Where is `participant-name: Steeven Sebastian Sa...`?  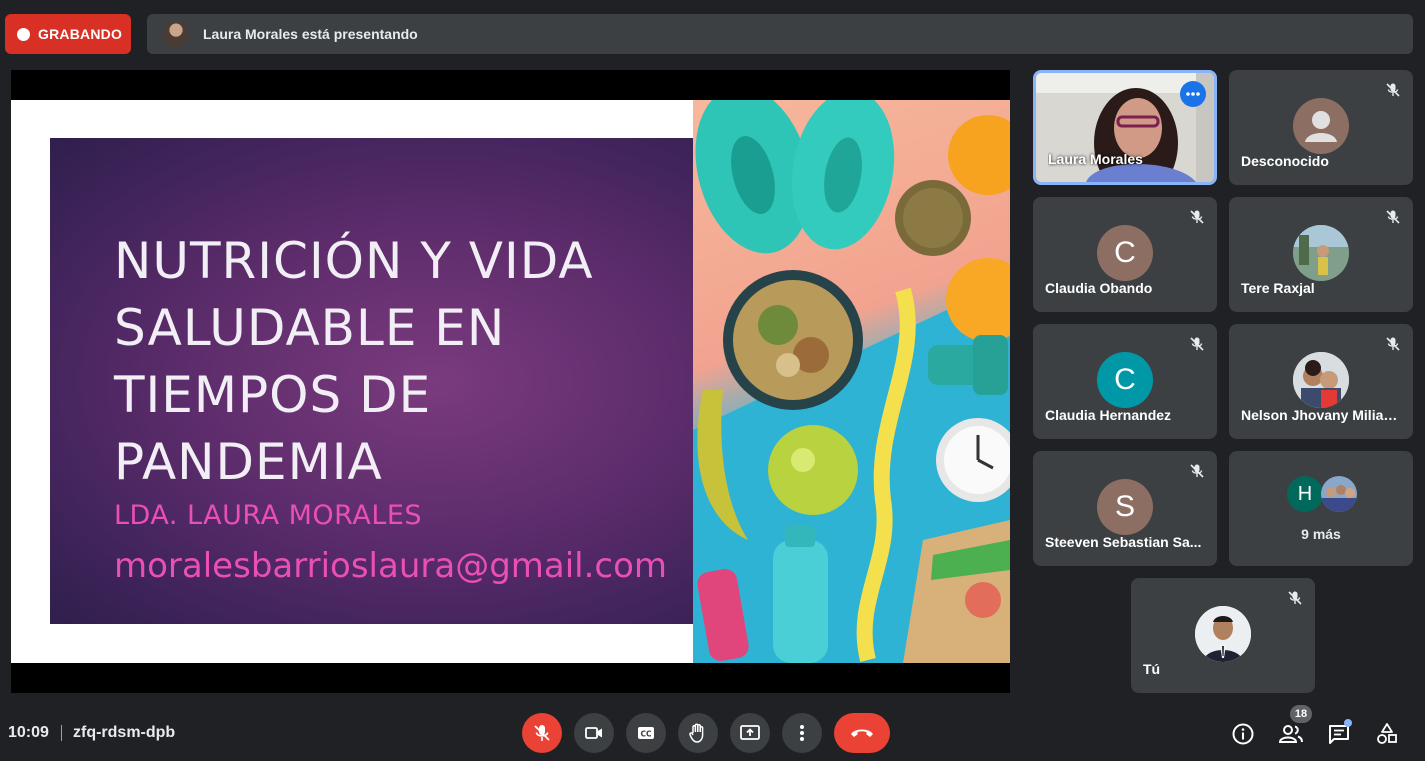 participant-name: Steeven Sebastian Sa... is located at coordinates (1123, 542).